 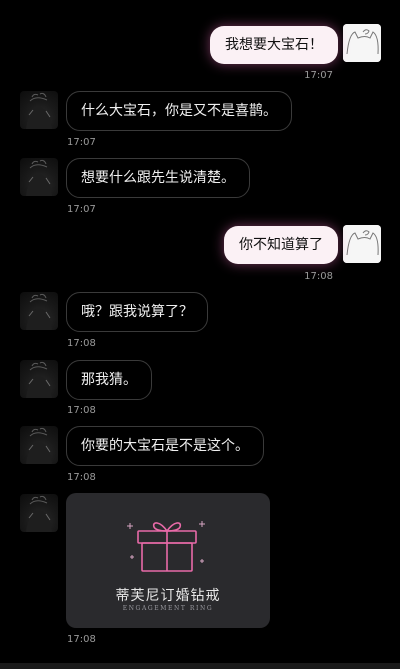 I want to click on gift-card-title: 蒂芙尼订婚钻戒, so click(x=168, y=596).